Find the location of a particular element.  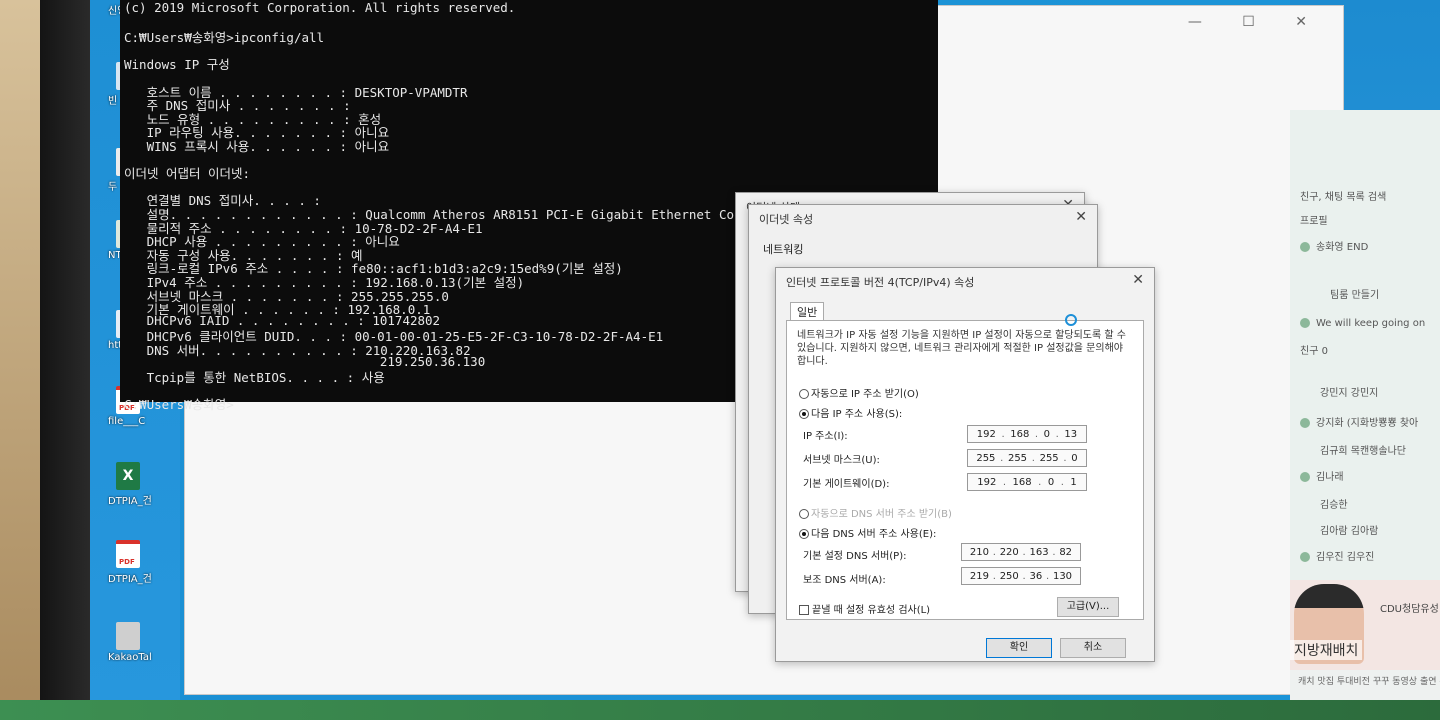

auto-ip-radio: 자동으로 IP 주소 받기(O) is located at coordinates (859, 392).